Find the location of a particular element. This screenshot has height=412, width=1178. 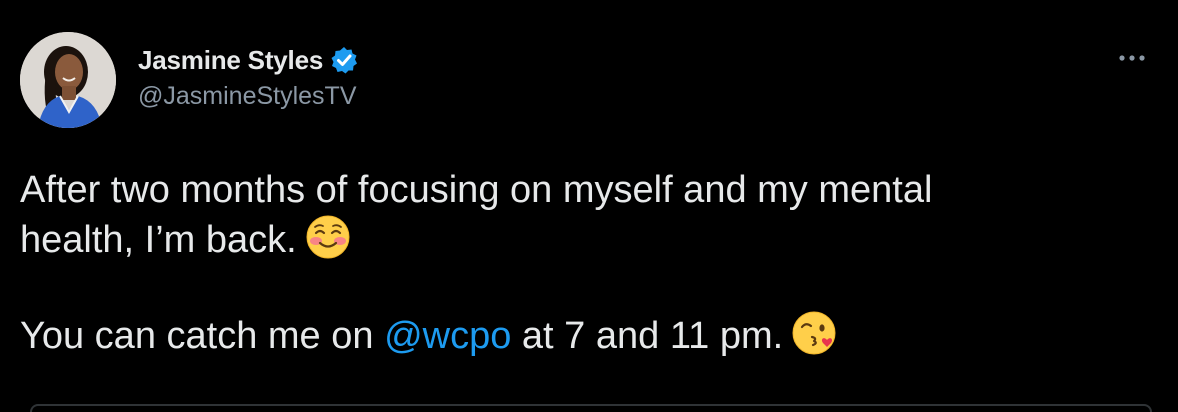

author-name-row: Jasmine Styles is located at coordinates (248, 60).